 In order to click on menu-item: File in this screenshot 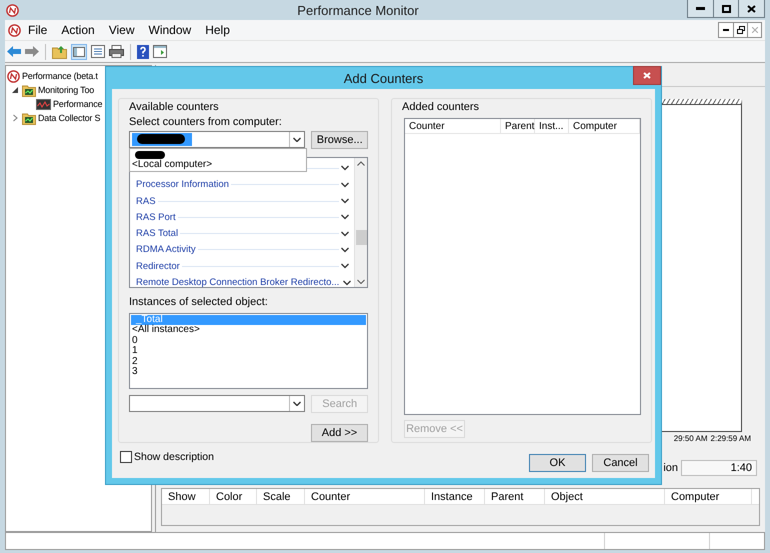, I will do `click(37, 30)`.